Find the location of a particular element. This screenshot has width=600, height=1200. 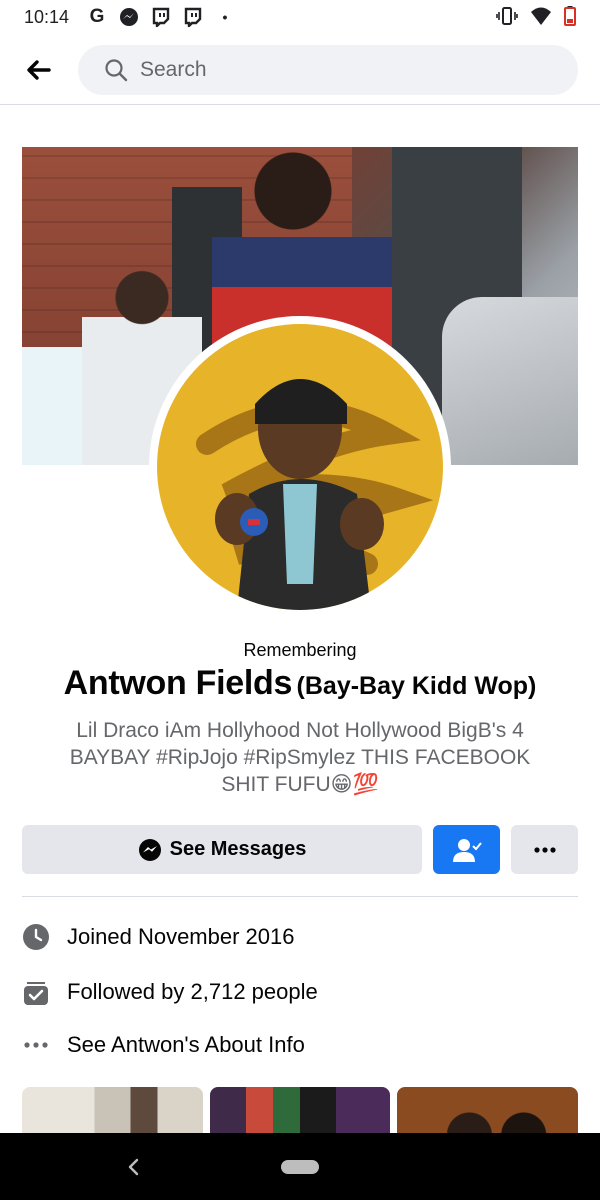

system-icons is located at coordinates (536, 18).